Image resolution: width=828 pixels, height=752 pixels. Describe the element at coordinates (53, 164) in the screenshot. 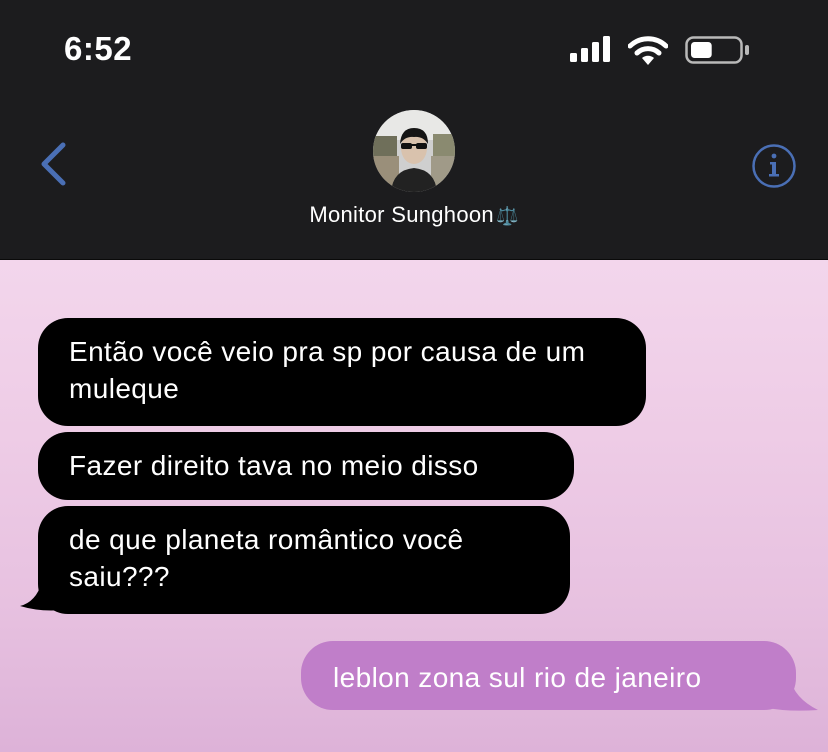

I see `back-chevron-icon` at that location.